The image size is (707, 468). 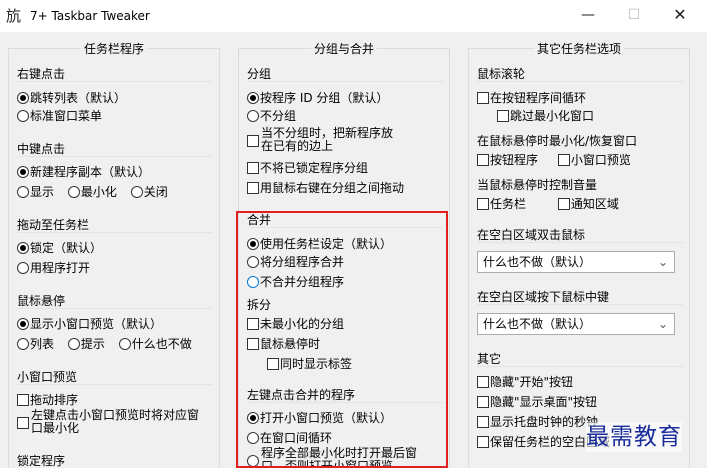 I want to click on checkbox-wheel-cycle: 在按钮程序间循环, so click(x=531, y=98).